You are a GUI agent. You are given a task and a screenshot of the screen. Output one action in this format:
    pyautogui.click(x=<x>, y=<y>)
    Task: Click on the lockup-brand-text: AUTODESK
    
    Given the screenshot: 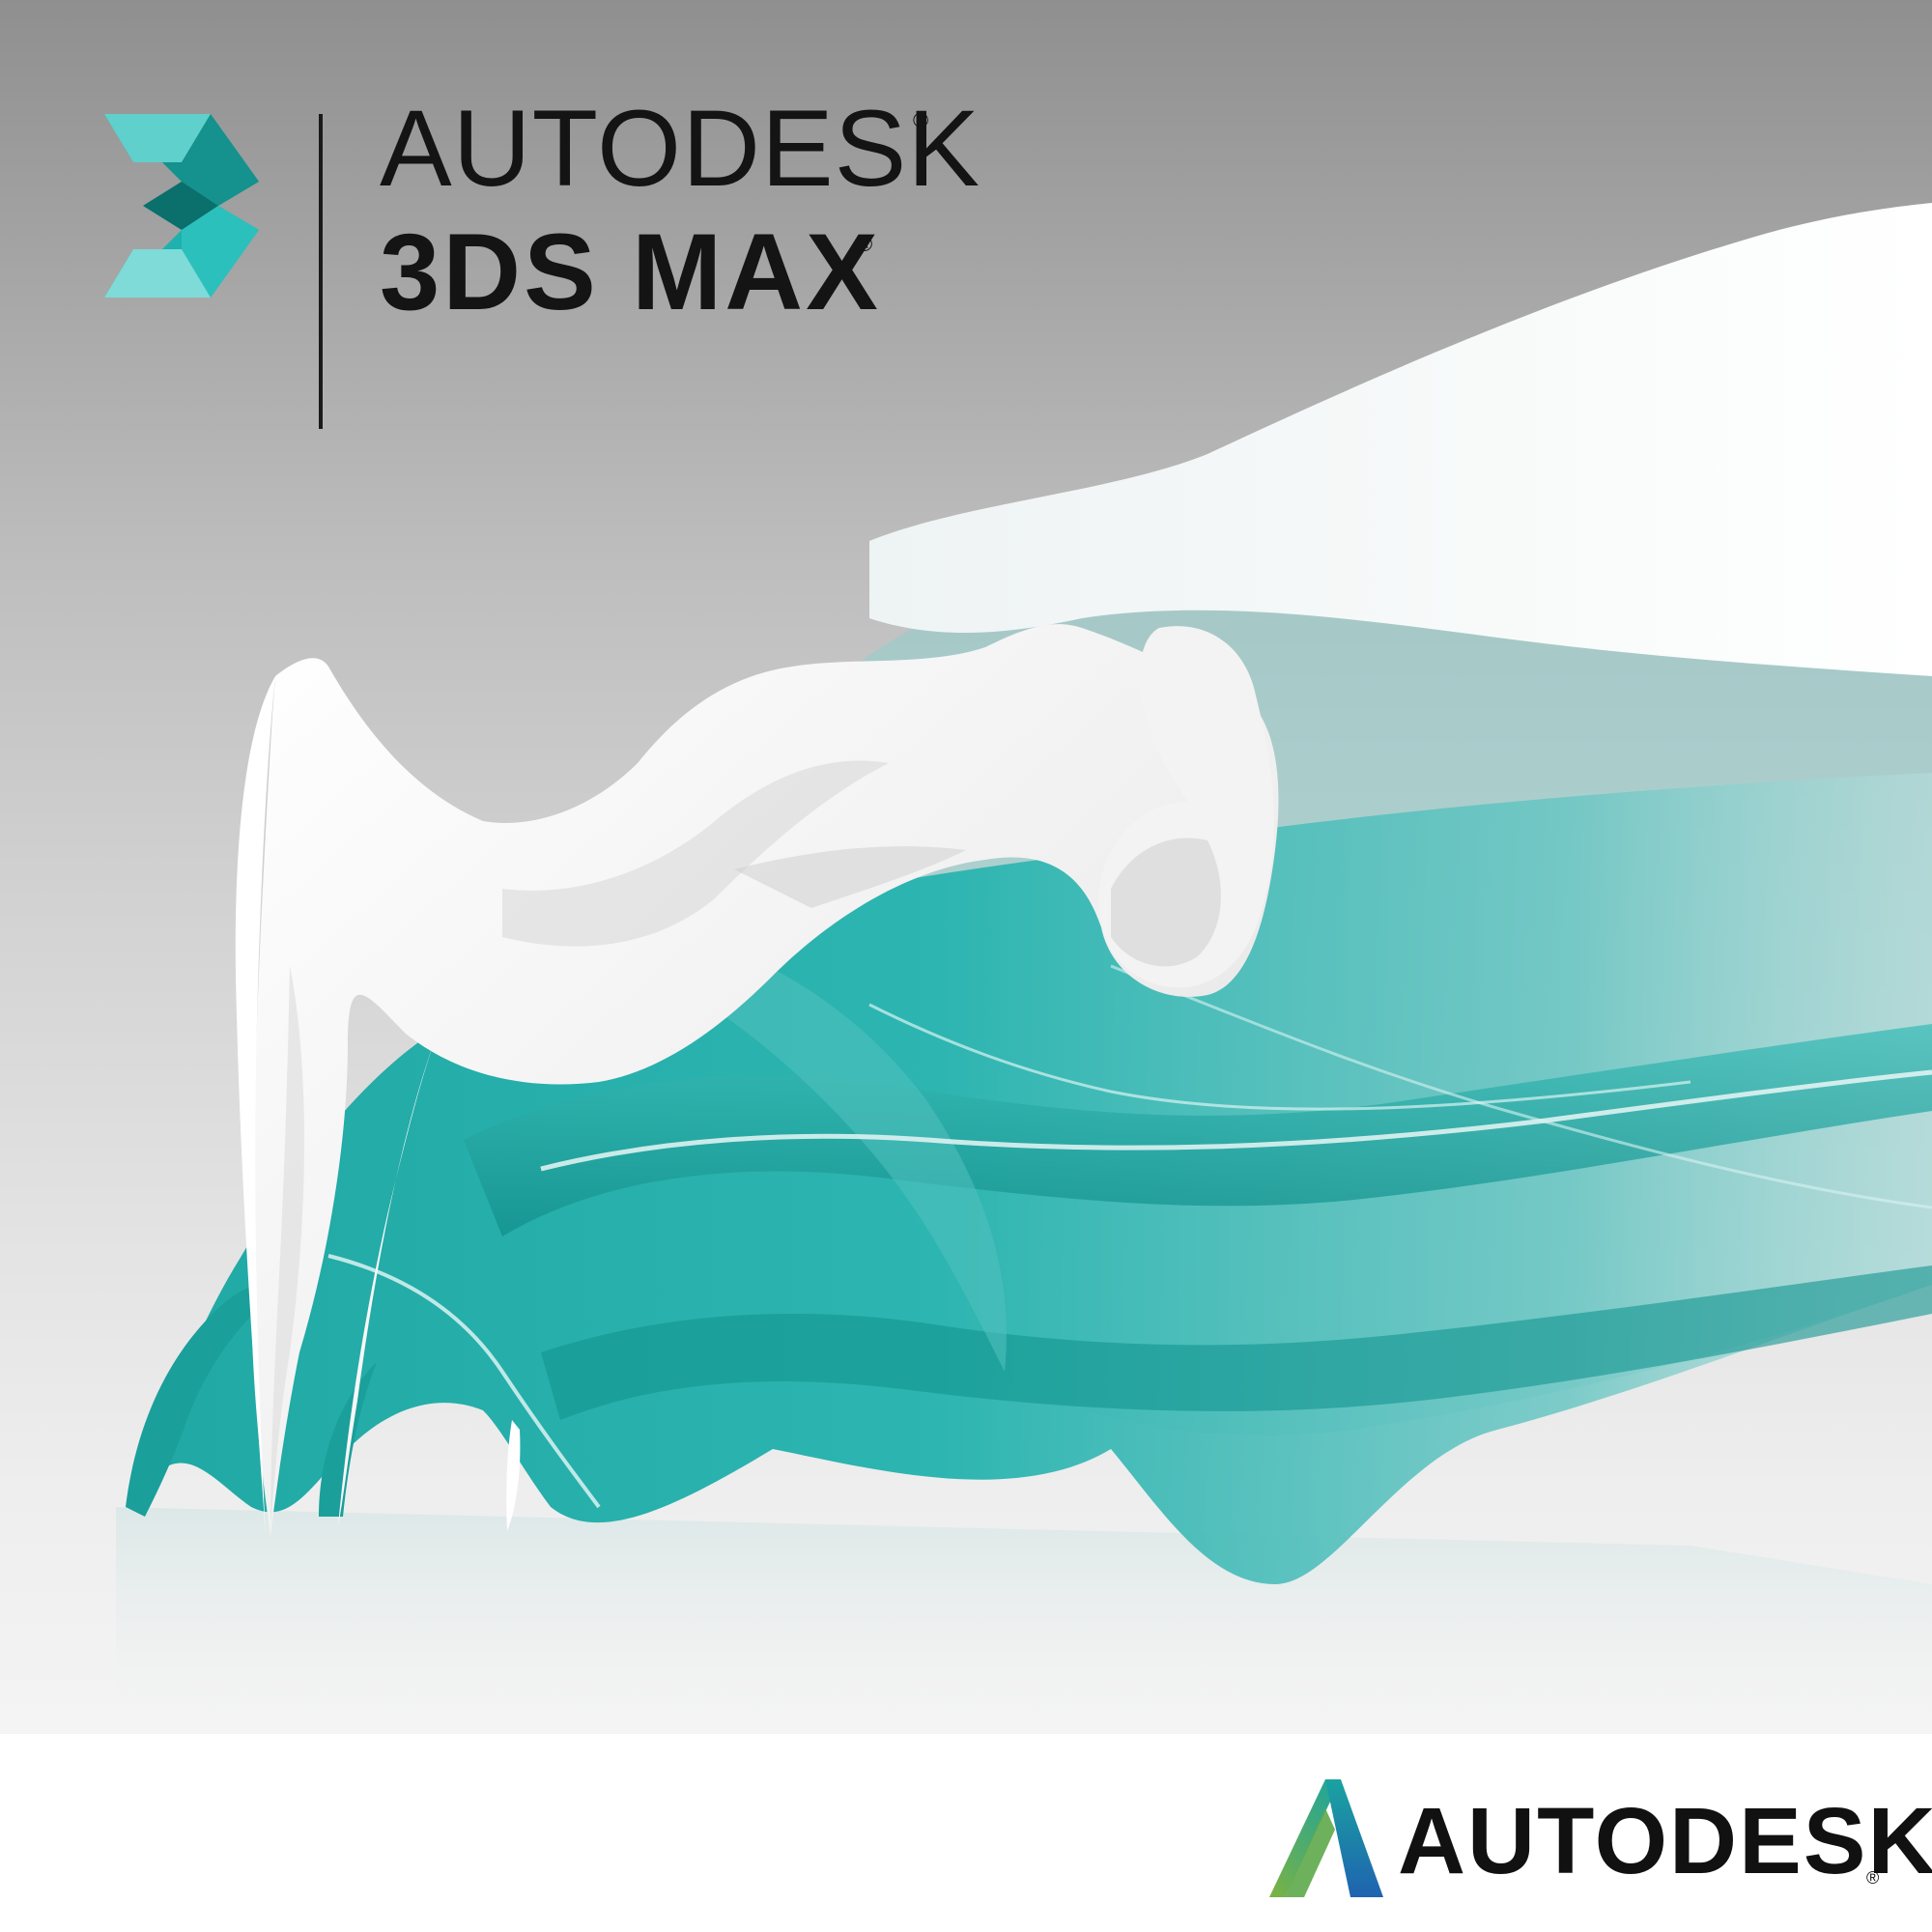 What is the action you would take?
    pyautogui.click(x=680, y=148)
    